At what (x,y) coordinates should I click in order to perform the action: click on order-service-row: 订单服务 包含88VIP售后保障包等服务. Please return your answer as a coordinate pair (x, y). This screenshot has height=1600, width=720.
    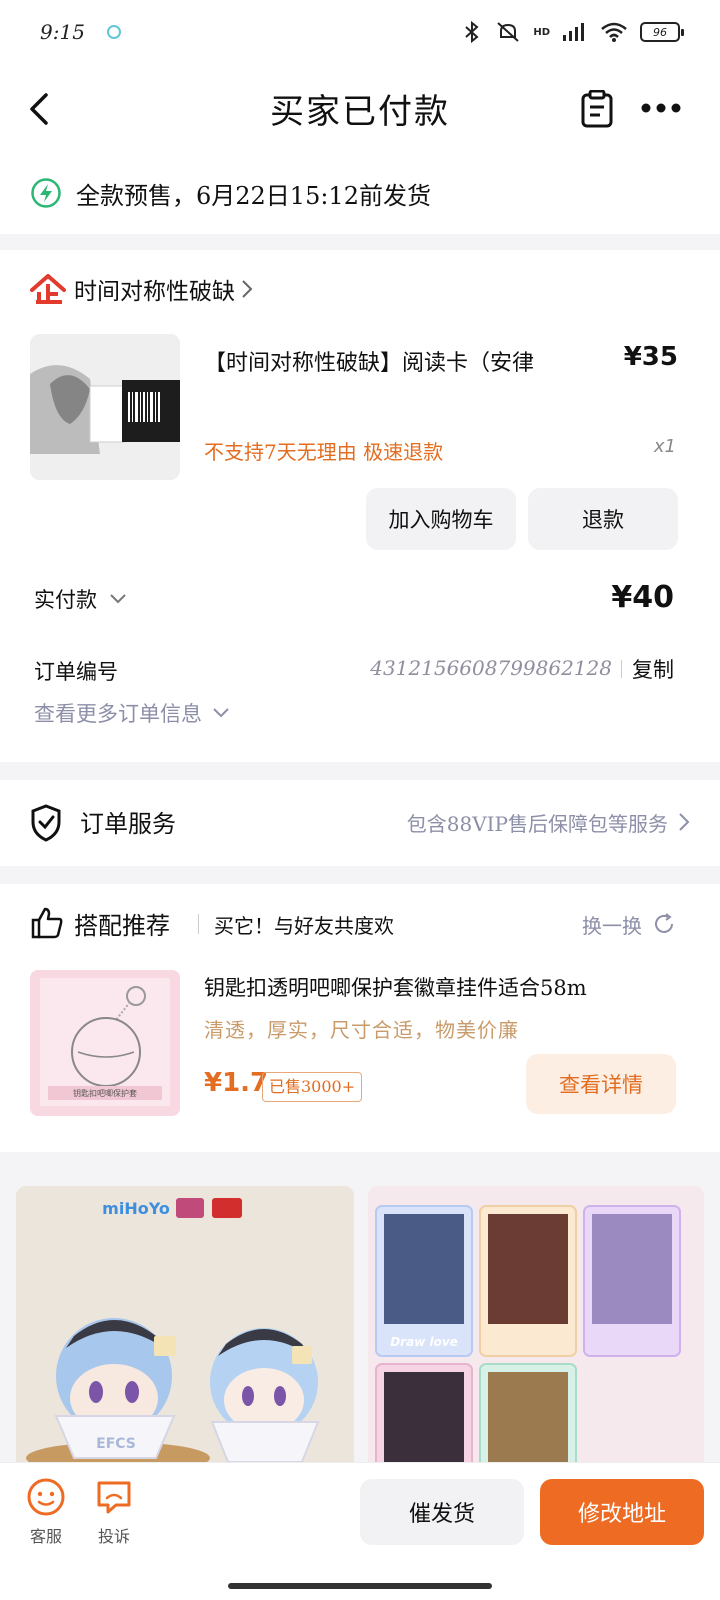
    Looking at the image, I should click on (360, 823).